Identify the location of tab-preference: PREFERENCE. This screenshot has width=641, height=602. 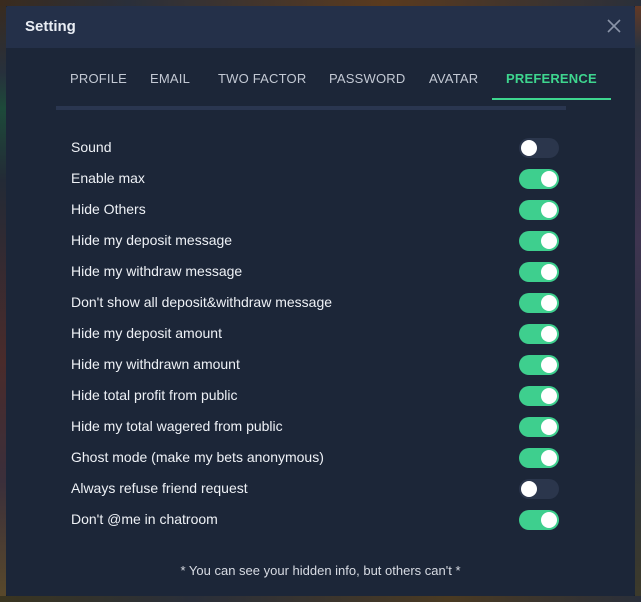
(551, 81).